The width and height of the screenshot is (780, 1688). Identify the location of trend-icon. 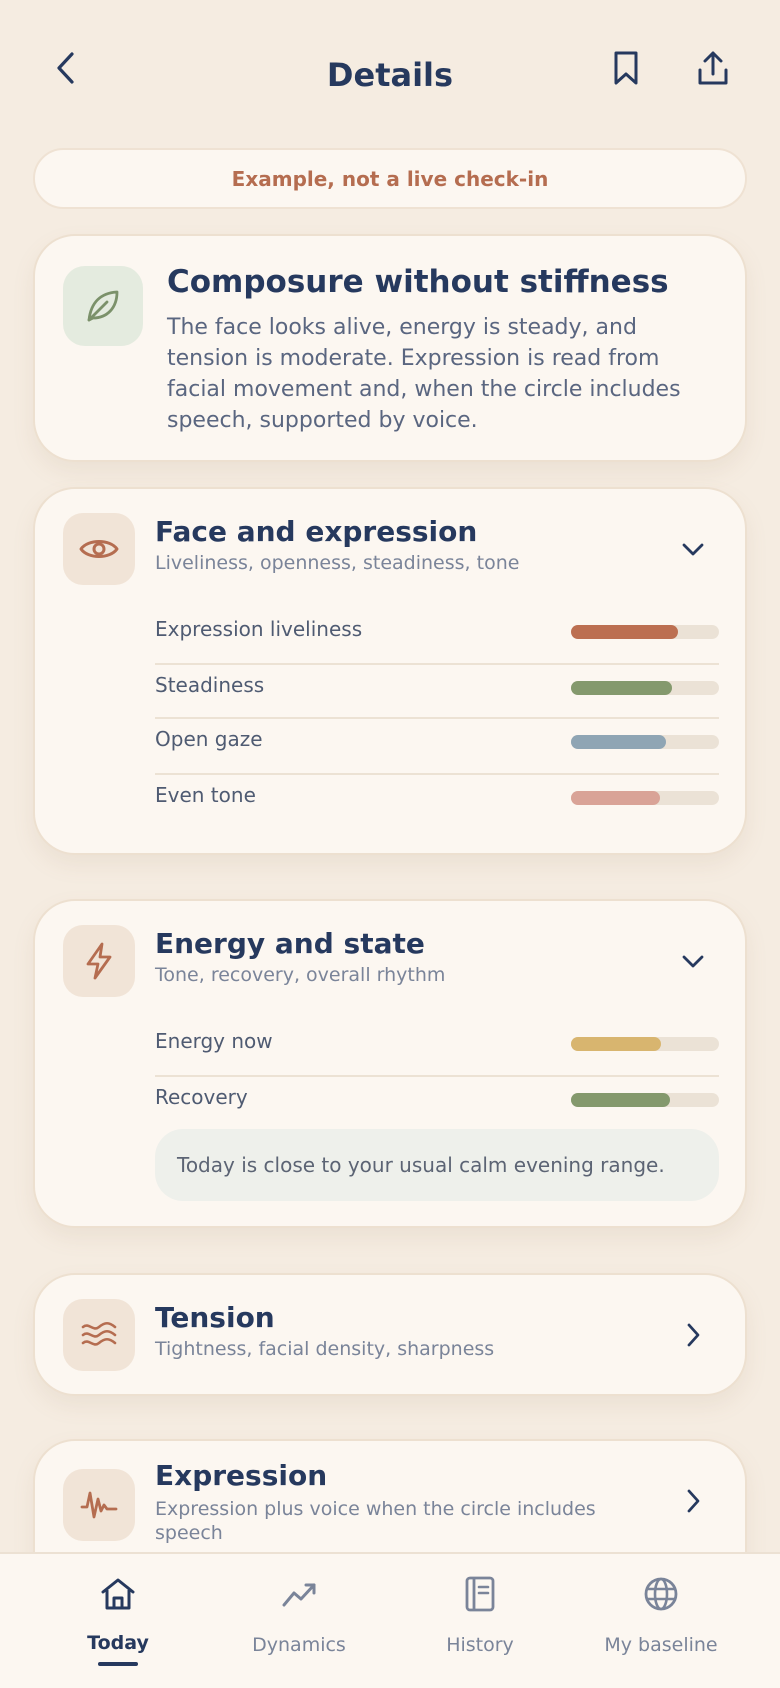
(299, 1594).